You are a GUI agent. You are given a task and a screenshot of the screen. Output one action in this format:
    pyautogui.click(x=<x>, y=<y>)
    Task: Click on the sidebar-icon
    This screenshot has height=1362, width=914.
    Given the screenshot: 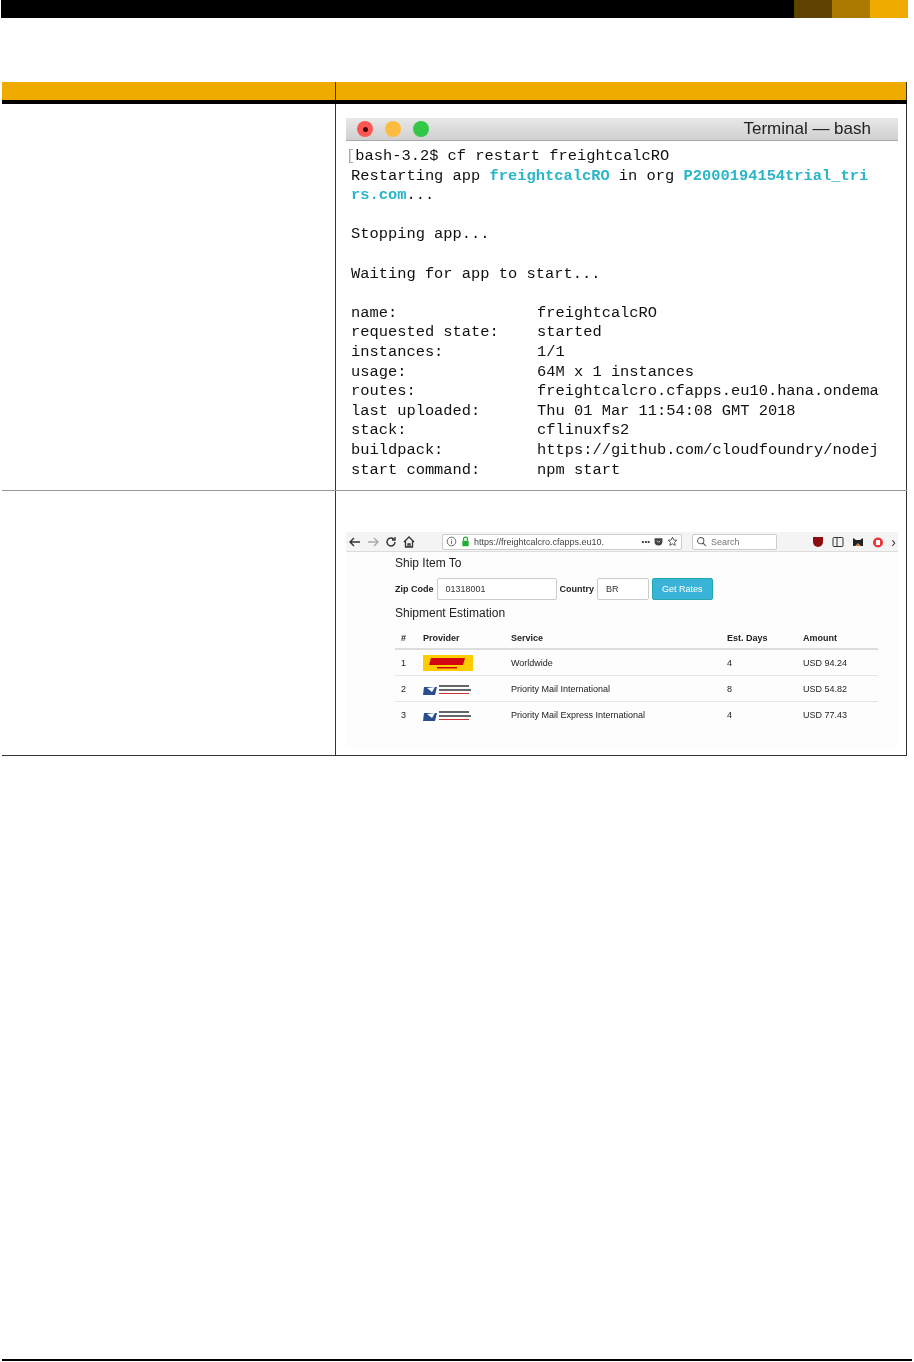 What is the action you would take?
    pyautogui.click(x=838, y=541)
    